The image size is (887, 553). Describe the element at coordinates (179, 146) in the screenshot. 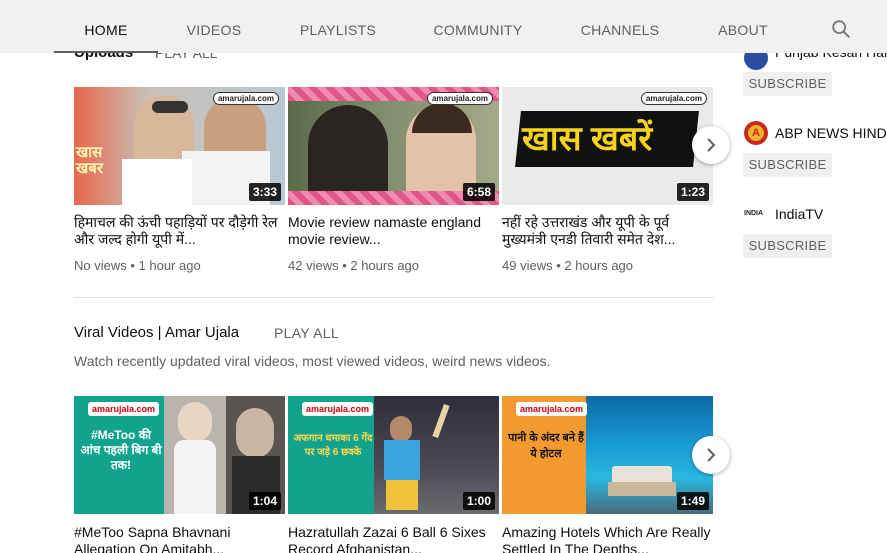

I see `video-thumbnail-1: खास खबर amarujala.com 3:33` at that location.